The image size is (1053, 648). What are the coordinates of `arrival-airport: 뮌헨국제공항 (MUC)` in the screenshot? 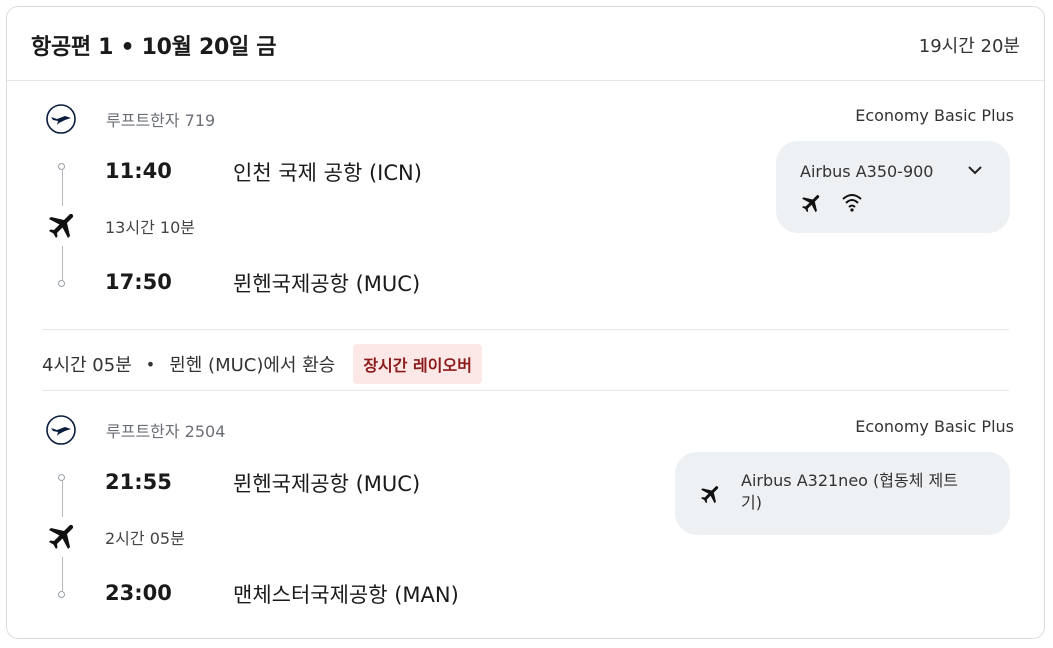 It's located at (327, 284).